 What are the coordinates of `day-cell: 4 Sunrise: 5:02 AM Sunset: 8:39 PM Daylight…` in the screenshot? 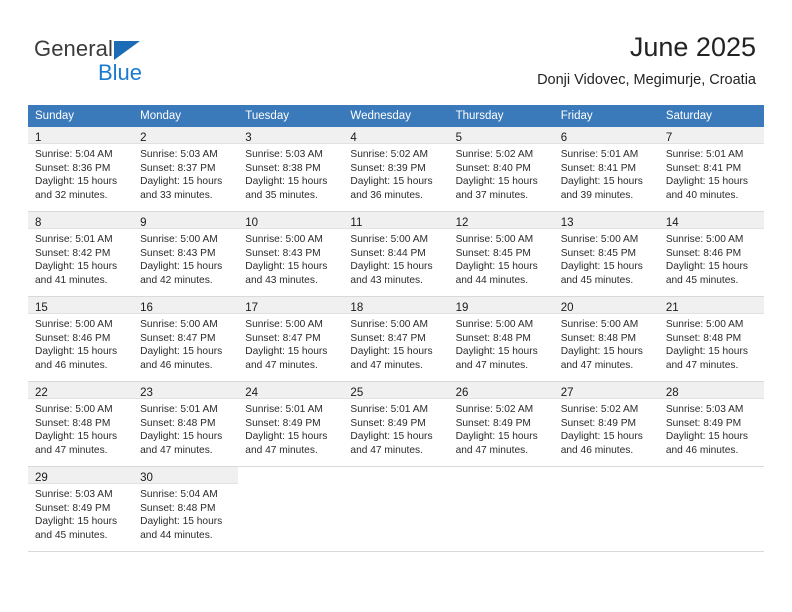 It's located at (396, 169).